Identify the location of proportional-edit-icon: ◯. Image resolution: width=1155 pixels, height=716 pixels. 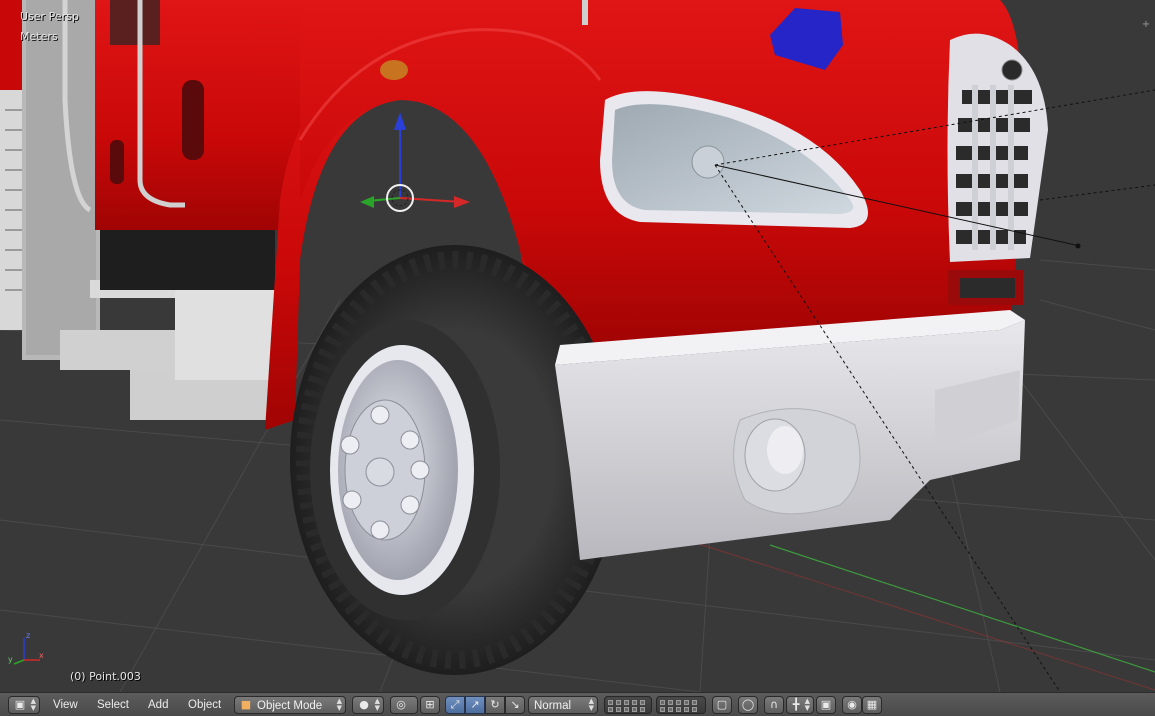
(748, 704).